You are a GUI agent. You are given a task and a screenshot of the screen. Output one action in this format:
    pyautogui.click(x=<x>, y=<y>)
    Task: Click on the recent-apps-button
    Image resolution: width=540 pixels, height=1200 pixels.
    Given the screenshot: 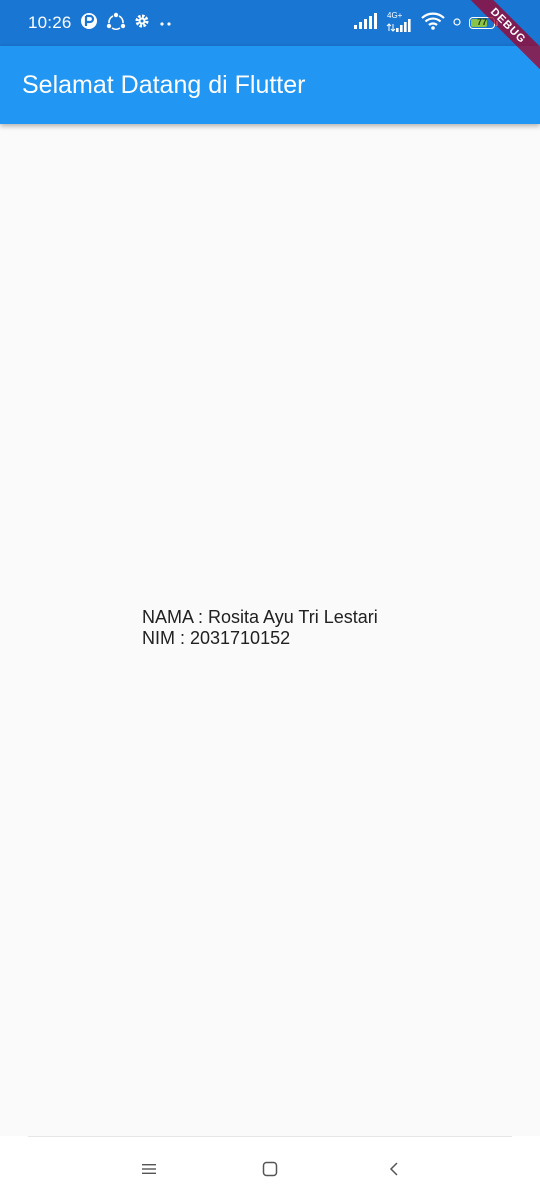 What is the action you would take?
    pyautogui.click(x=149, y=1169)
    